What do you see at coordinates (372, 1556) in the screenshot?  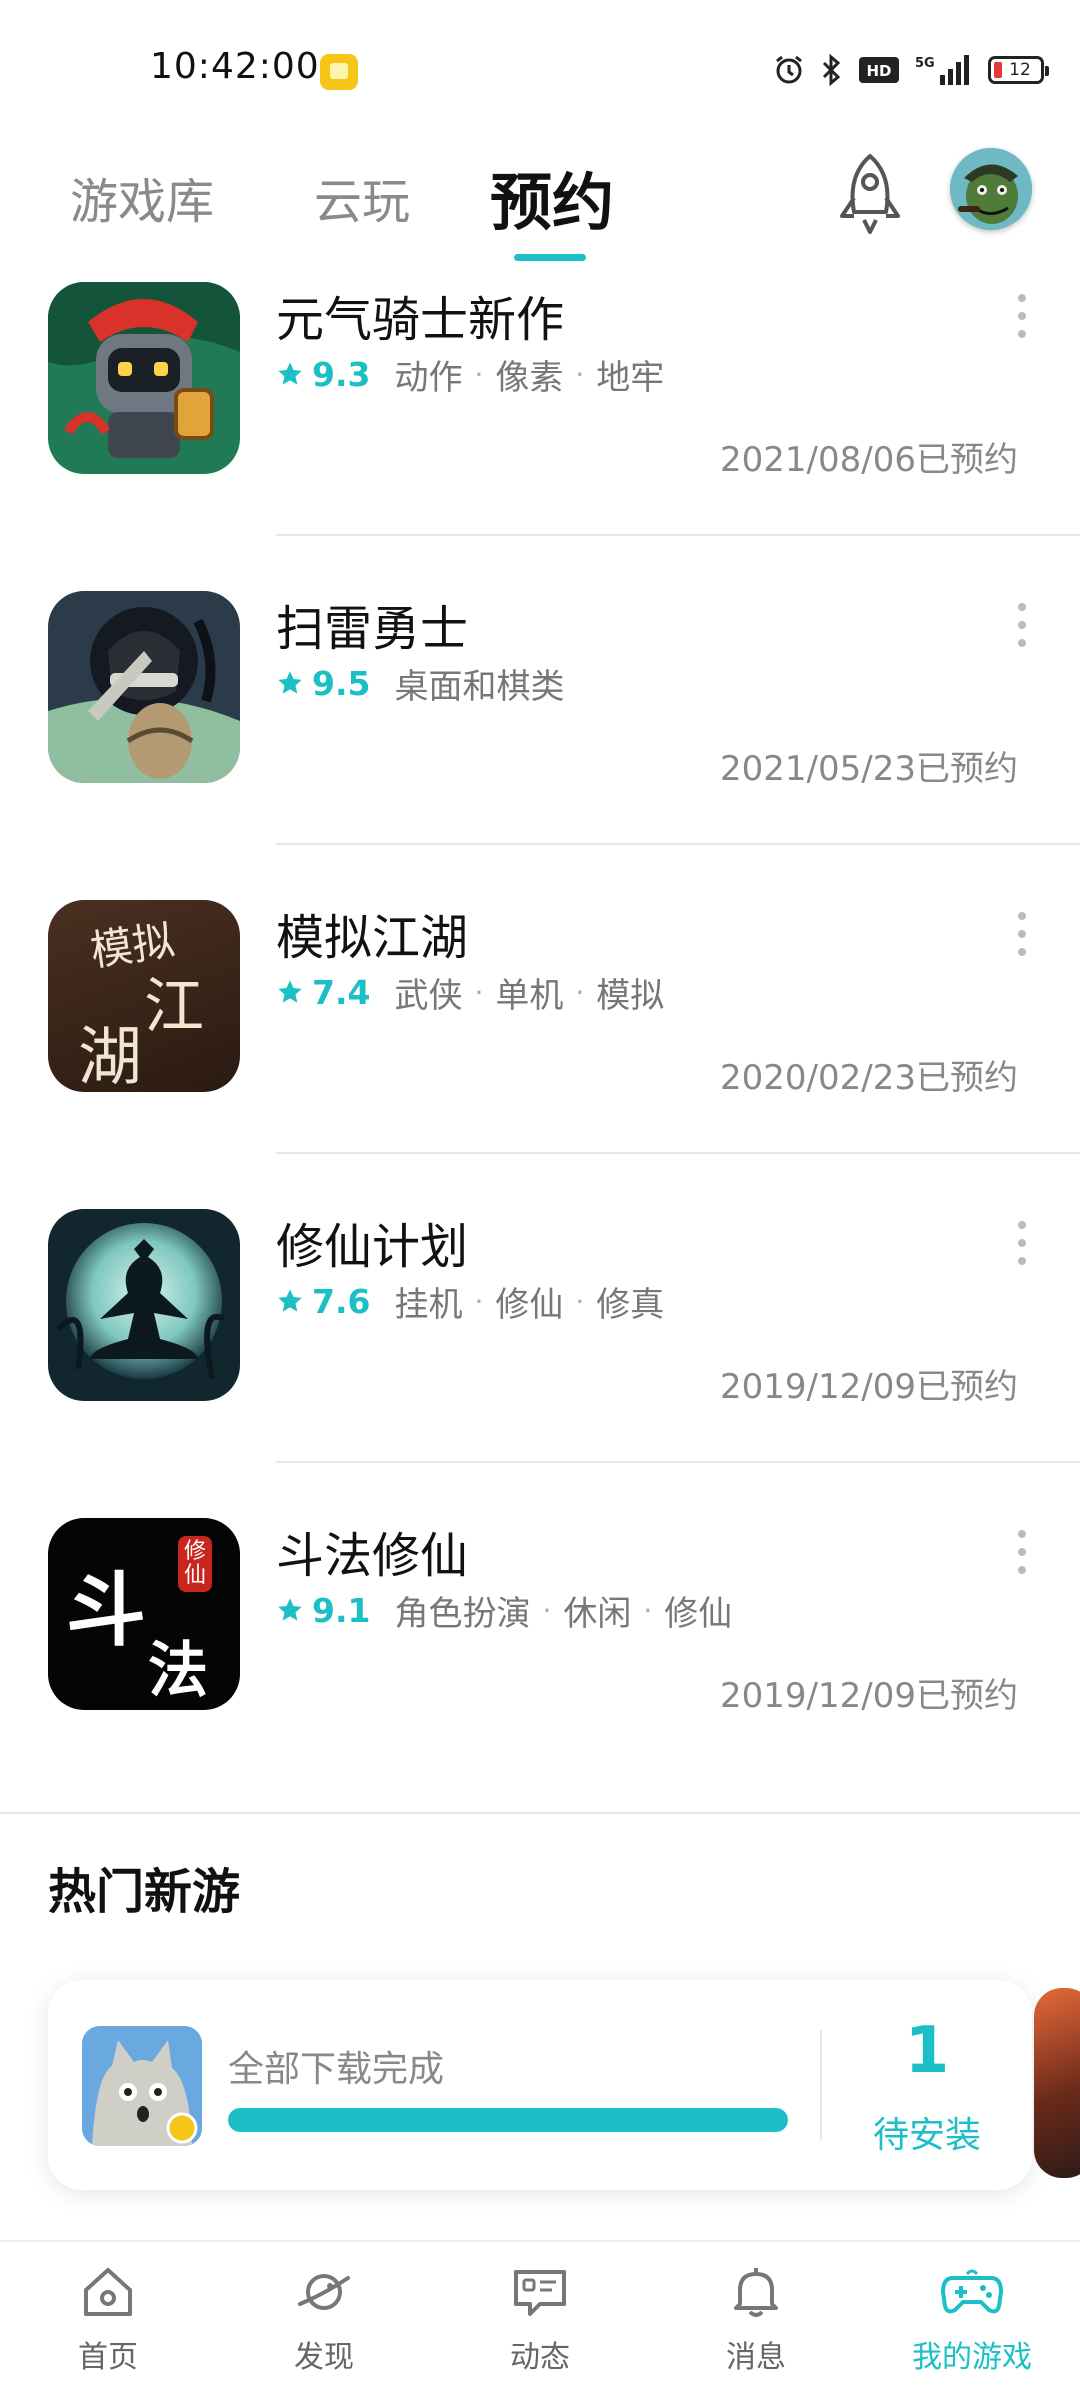 I see `game-title: 斗法修仙` at bounding box center [372, 1556].